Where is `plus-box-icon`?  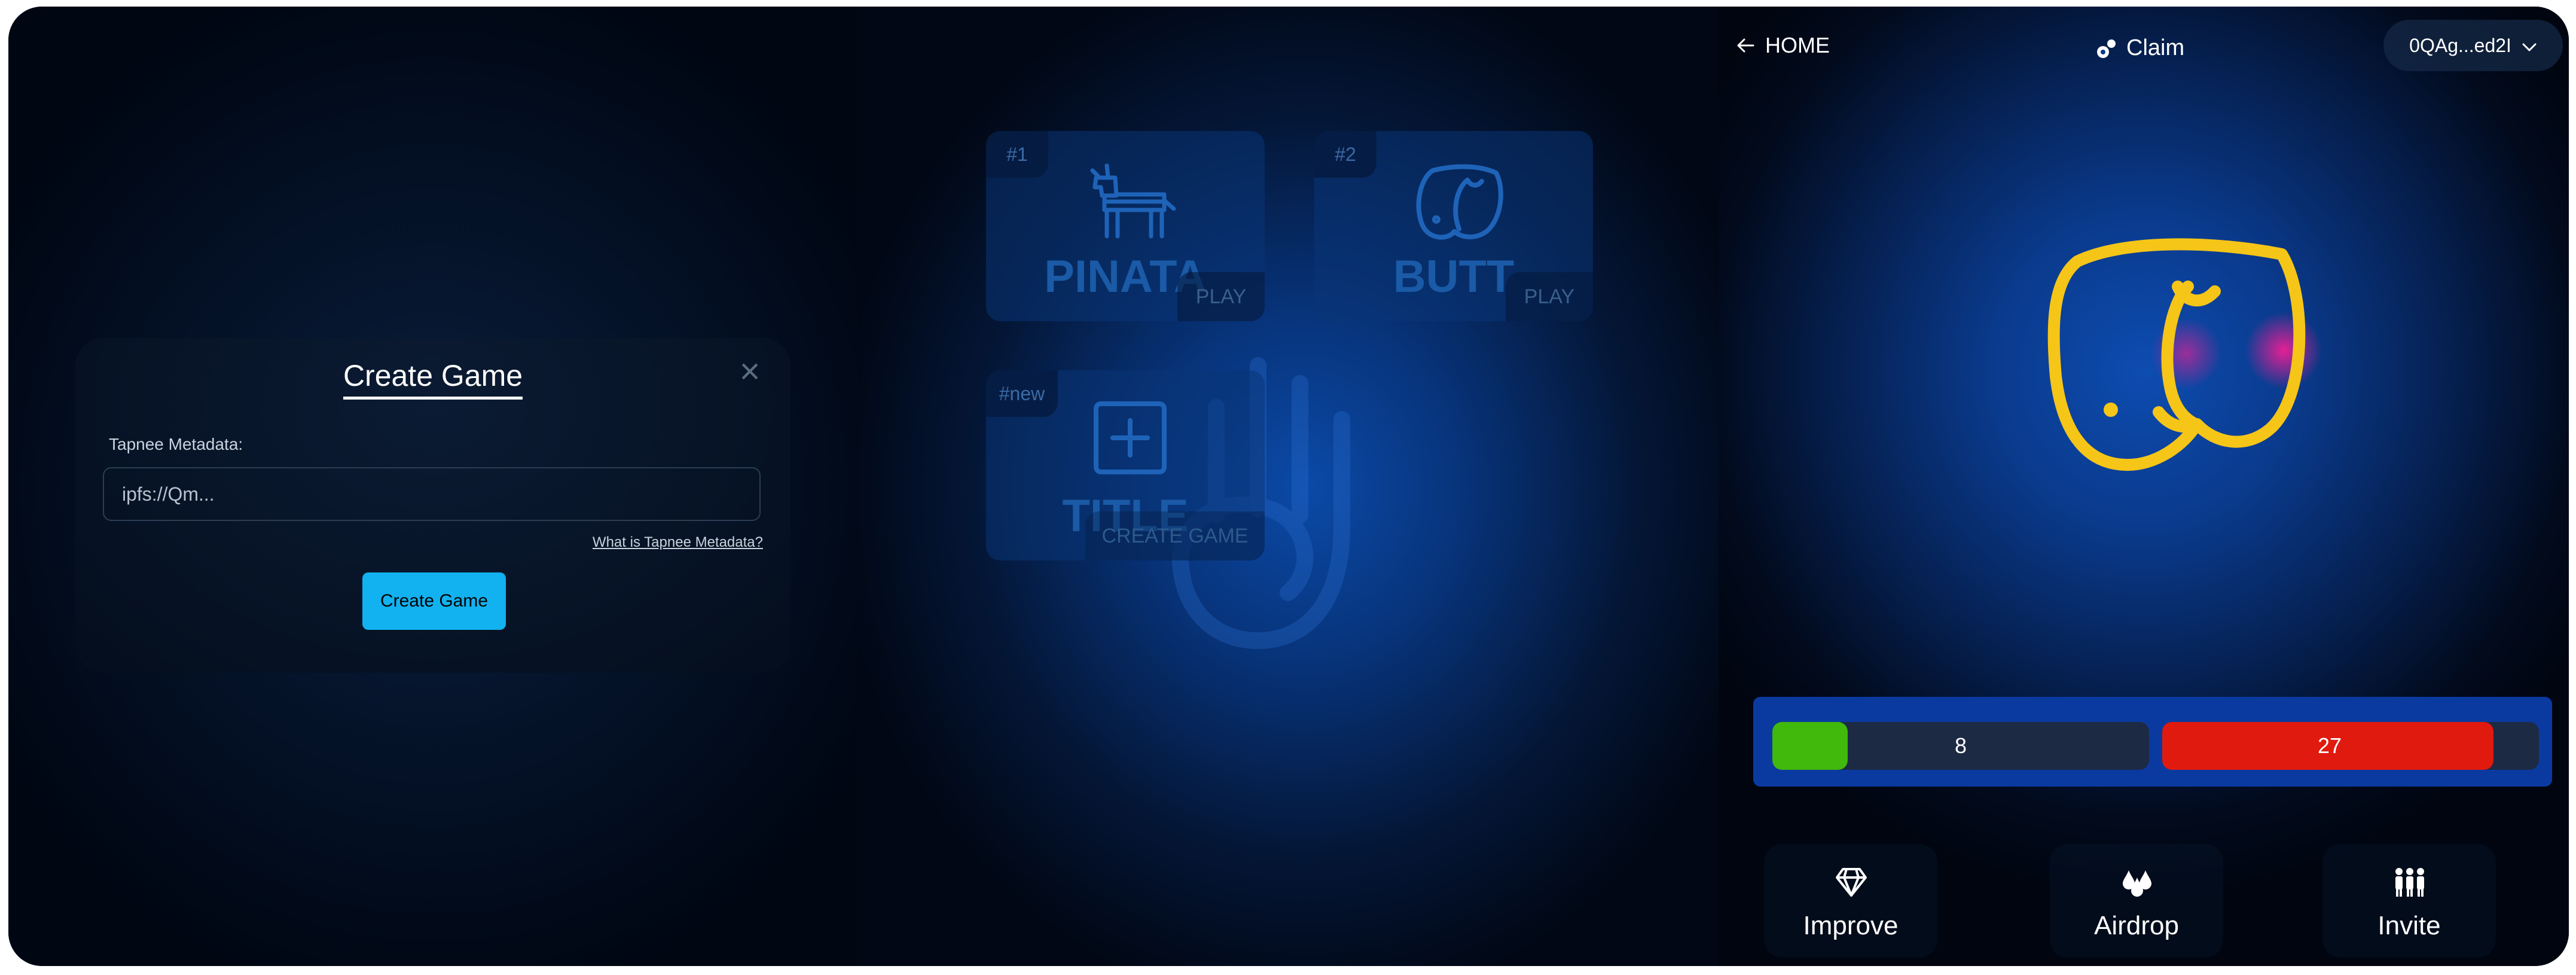
plus-box-icon is located at coordinates (1130, 437).